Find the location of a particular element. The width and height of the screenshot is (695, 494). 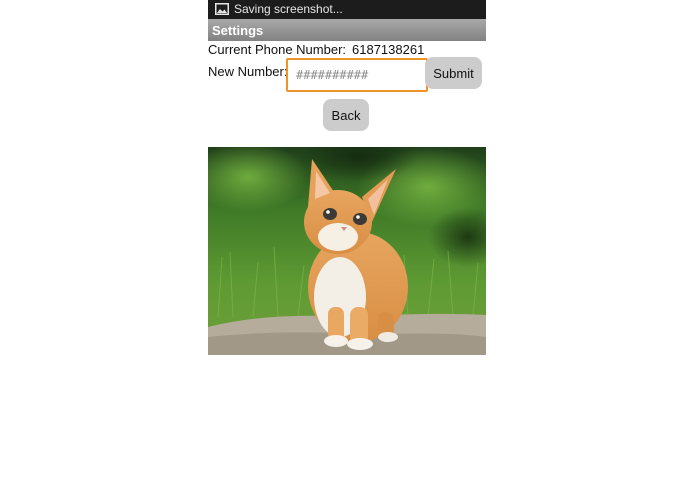

back-button: Back is located at coordinates (346, 115).